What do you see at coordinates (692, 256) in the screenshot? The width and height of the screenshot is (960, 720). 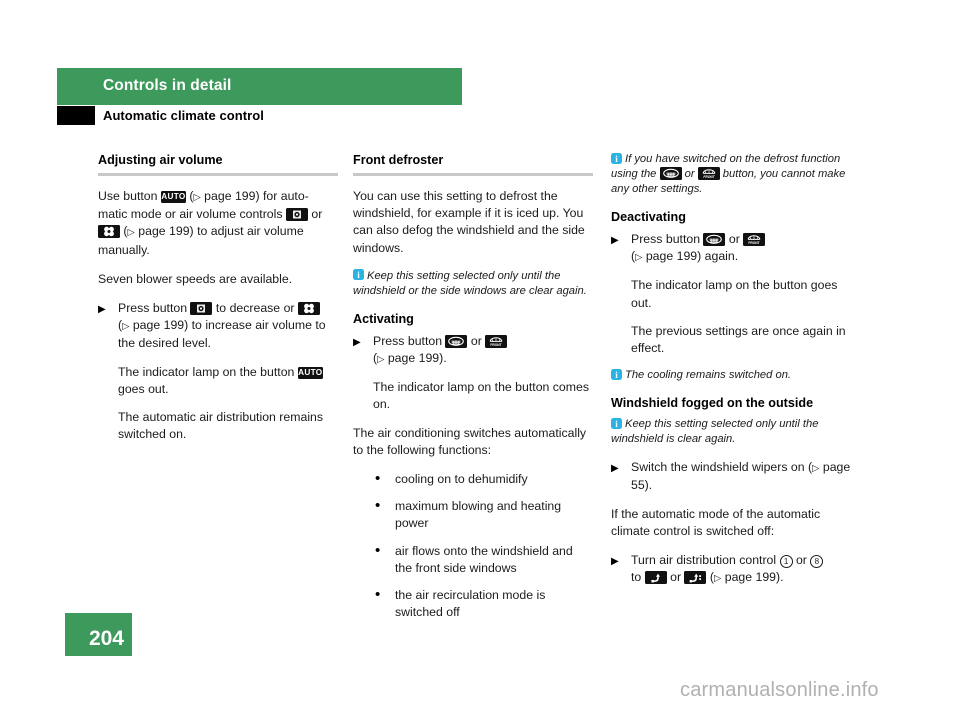 I see `text-page-ref-again: page 199) again.` at bounding box center [692, 256].